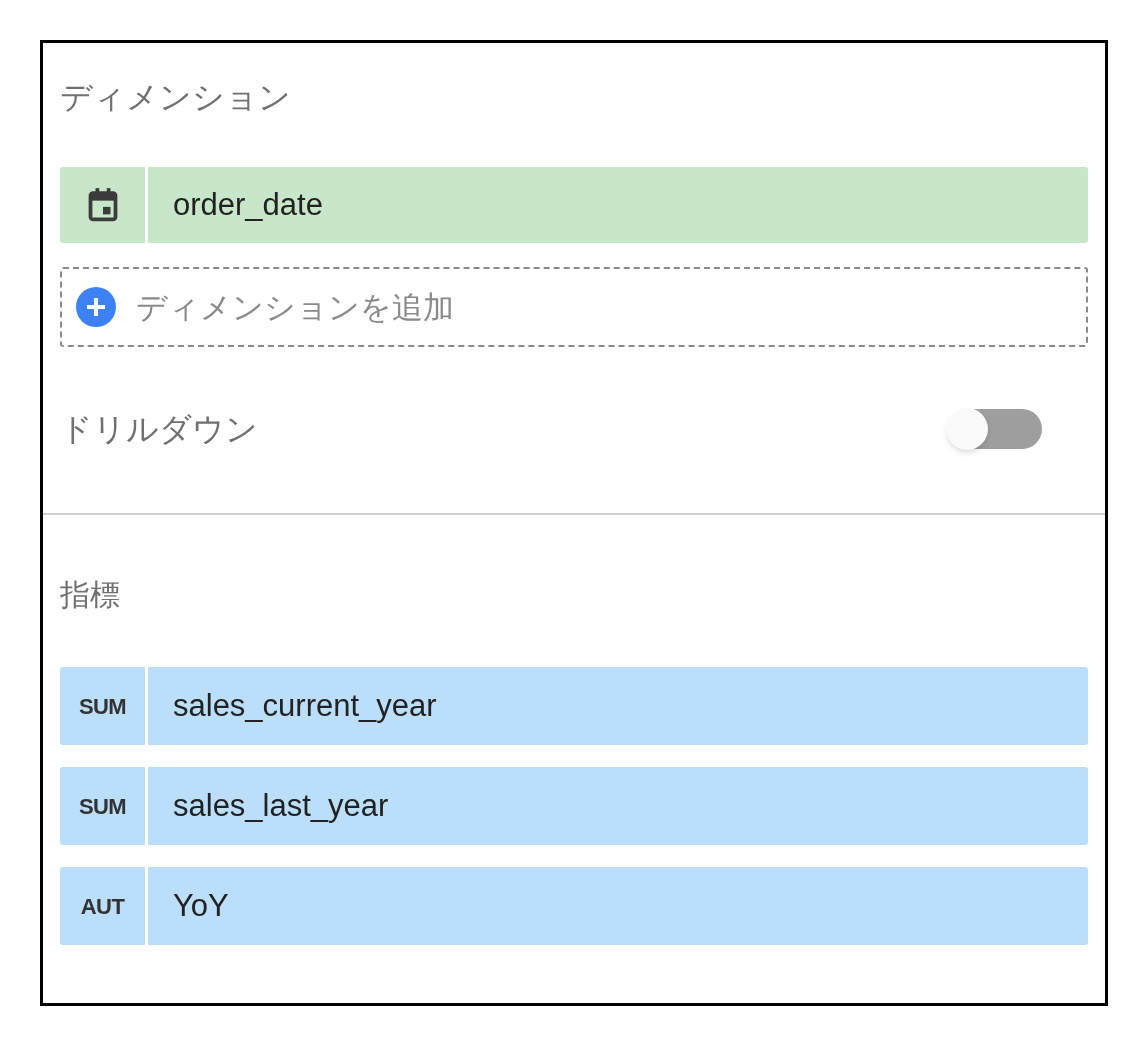 This screenshot has height=1044, width=1144. Describe the element at coordinates (96, 307) in the screenshot. I see `plus-icon` at that location.